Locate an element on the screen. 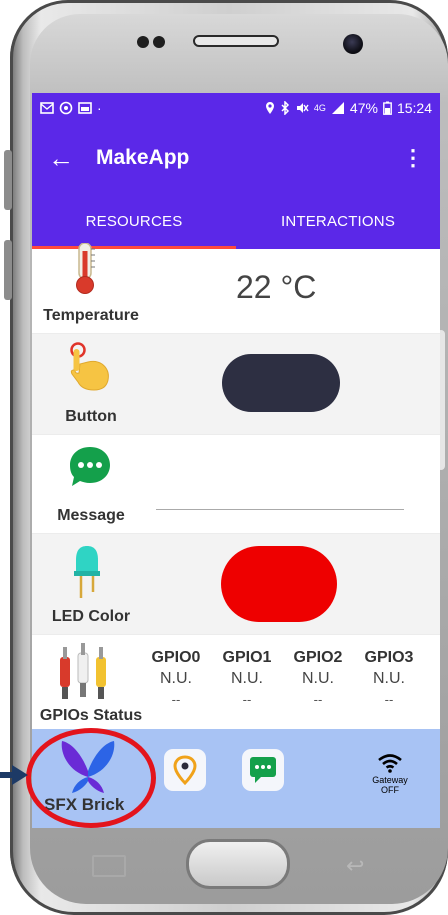  wifi-icon is located at coordinates (390, 763).